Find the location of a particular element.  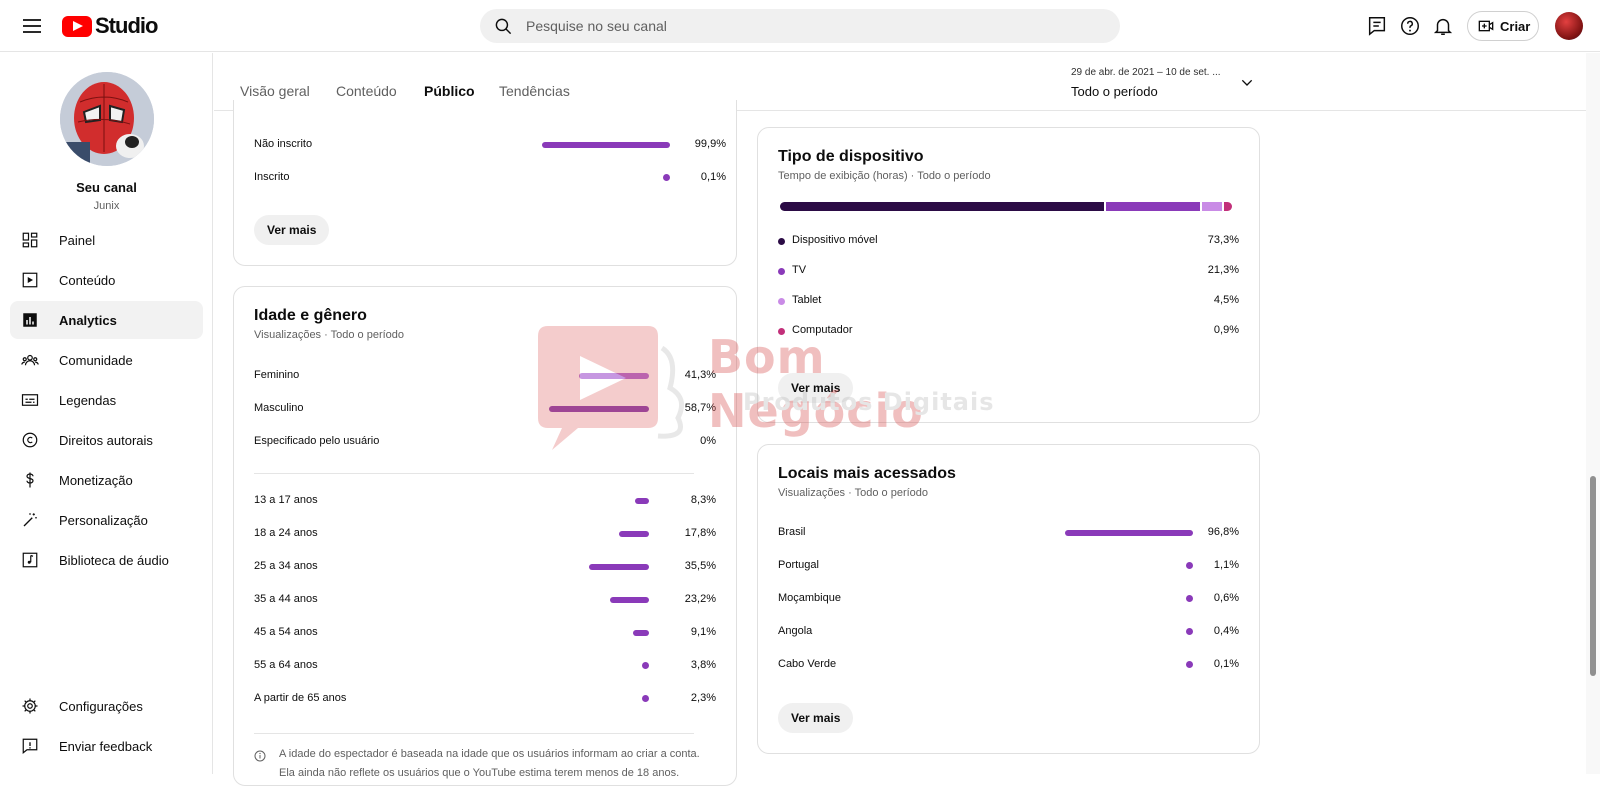

gender-label: Especificado pelo usuário is located at coordinates (317, 441).